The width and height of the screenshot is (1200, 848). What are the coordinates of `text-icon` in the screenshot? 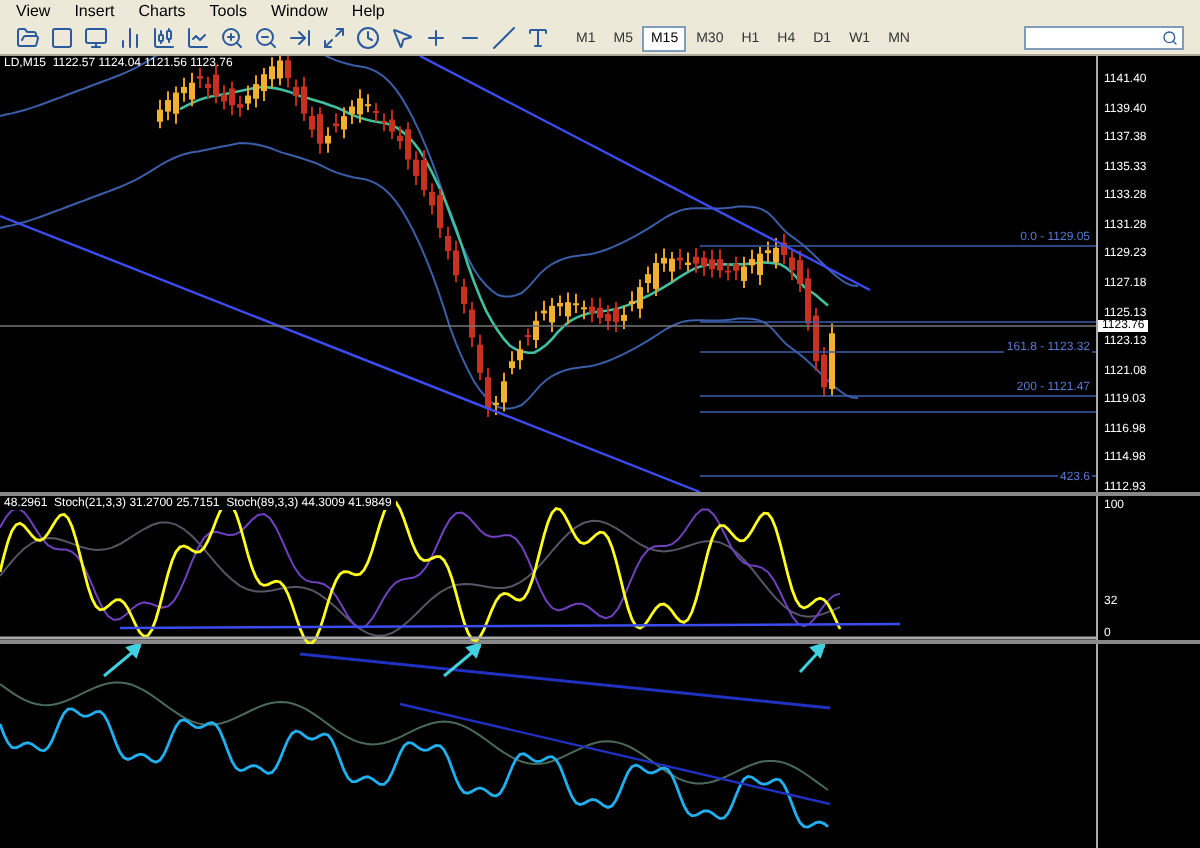 It's located at (538, 38).